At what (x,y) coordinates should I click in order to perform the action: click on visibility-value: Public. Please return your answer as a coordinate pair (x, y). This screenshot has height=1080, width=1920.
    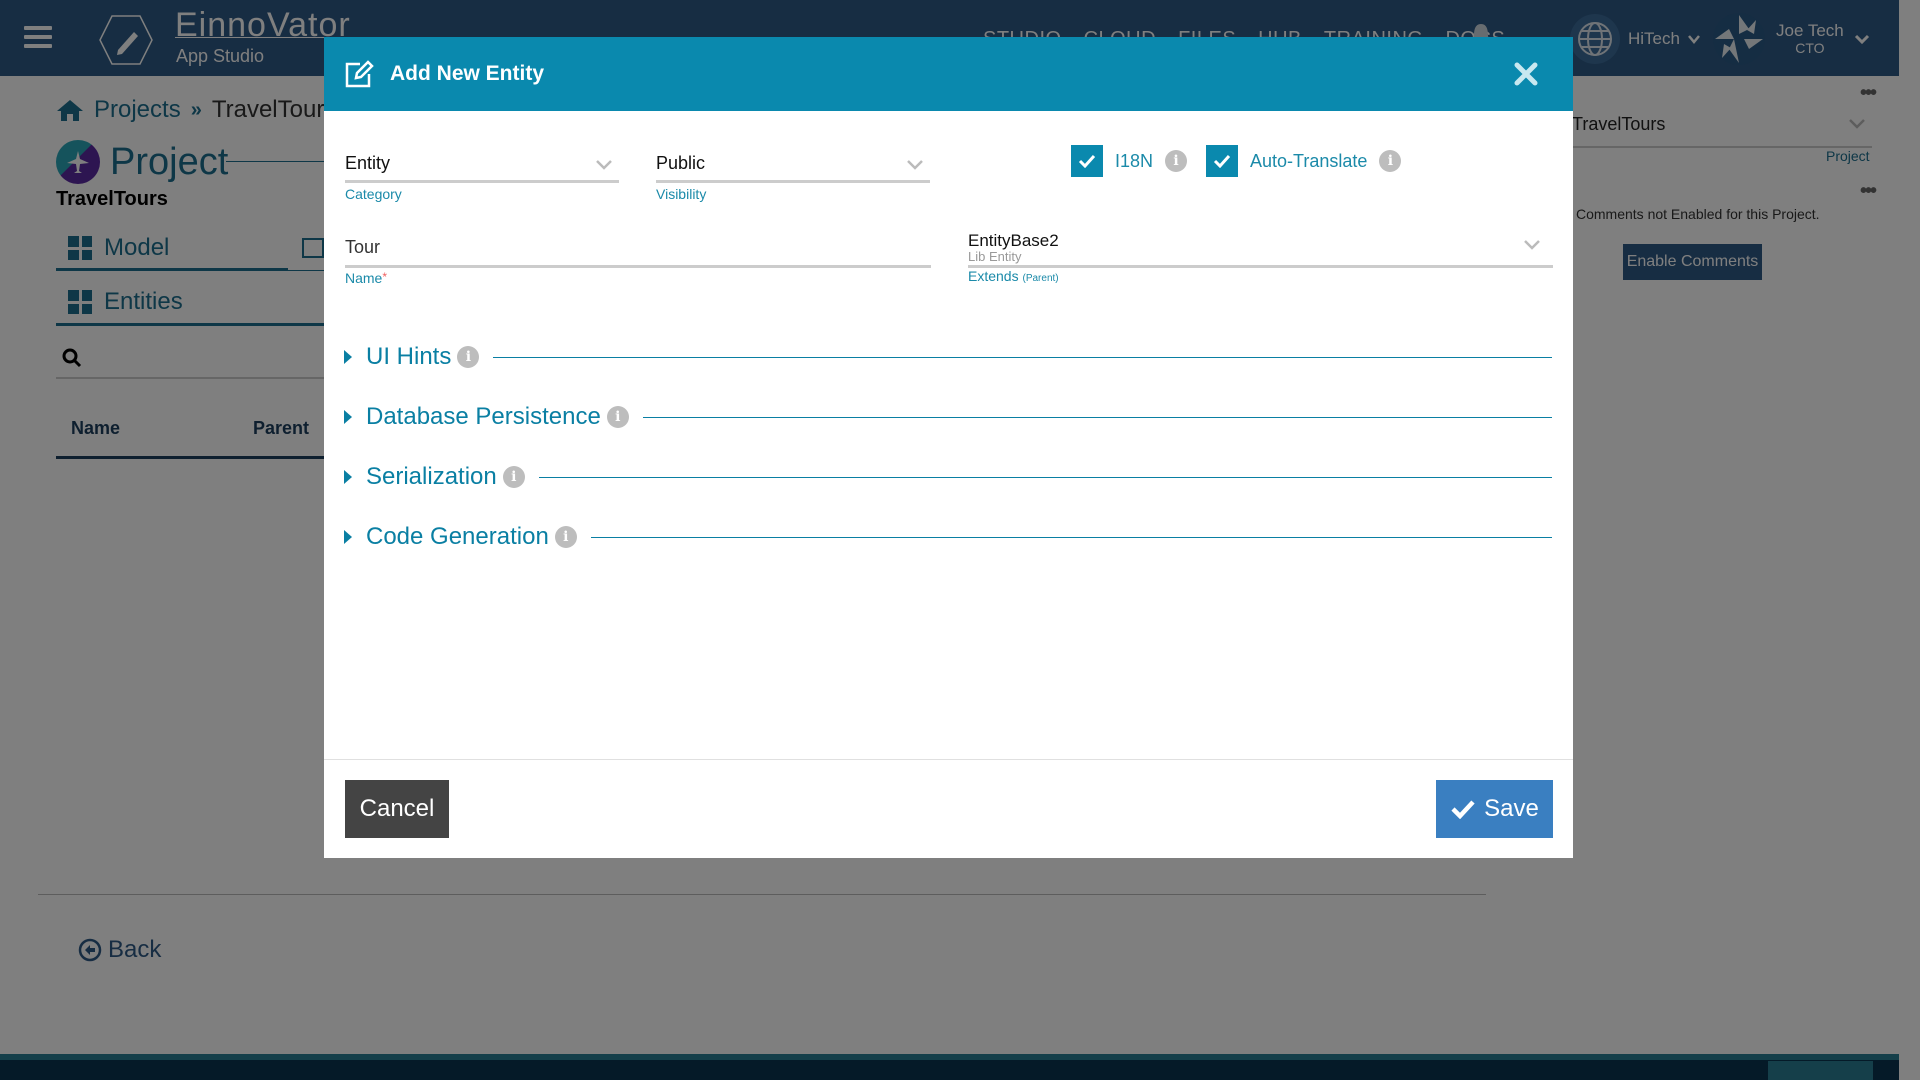
    Looking at the image, I should click on (681, 163).